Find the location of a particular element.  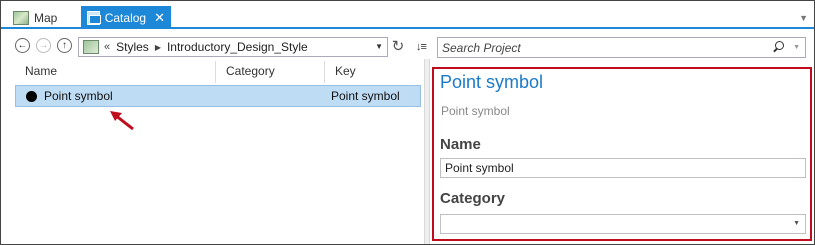

sort-button: ↓≡ is located at coordinates (426, 47).